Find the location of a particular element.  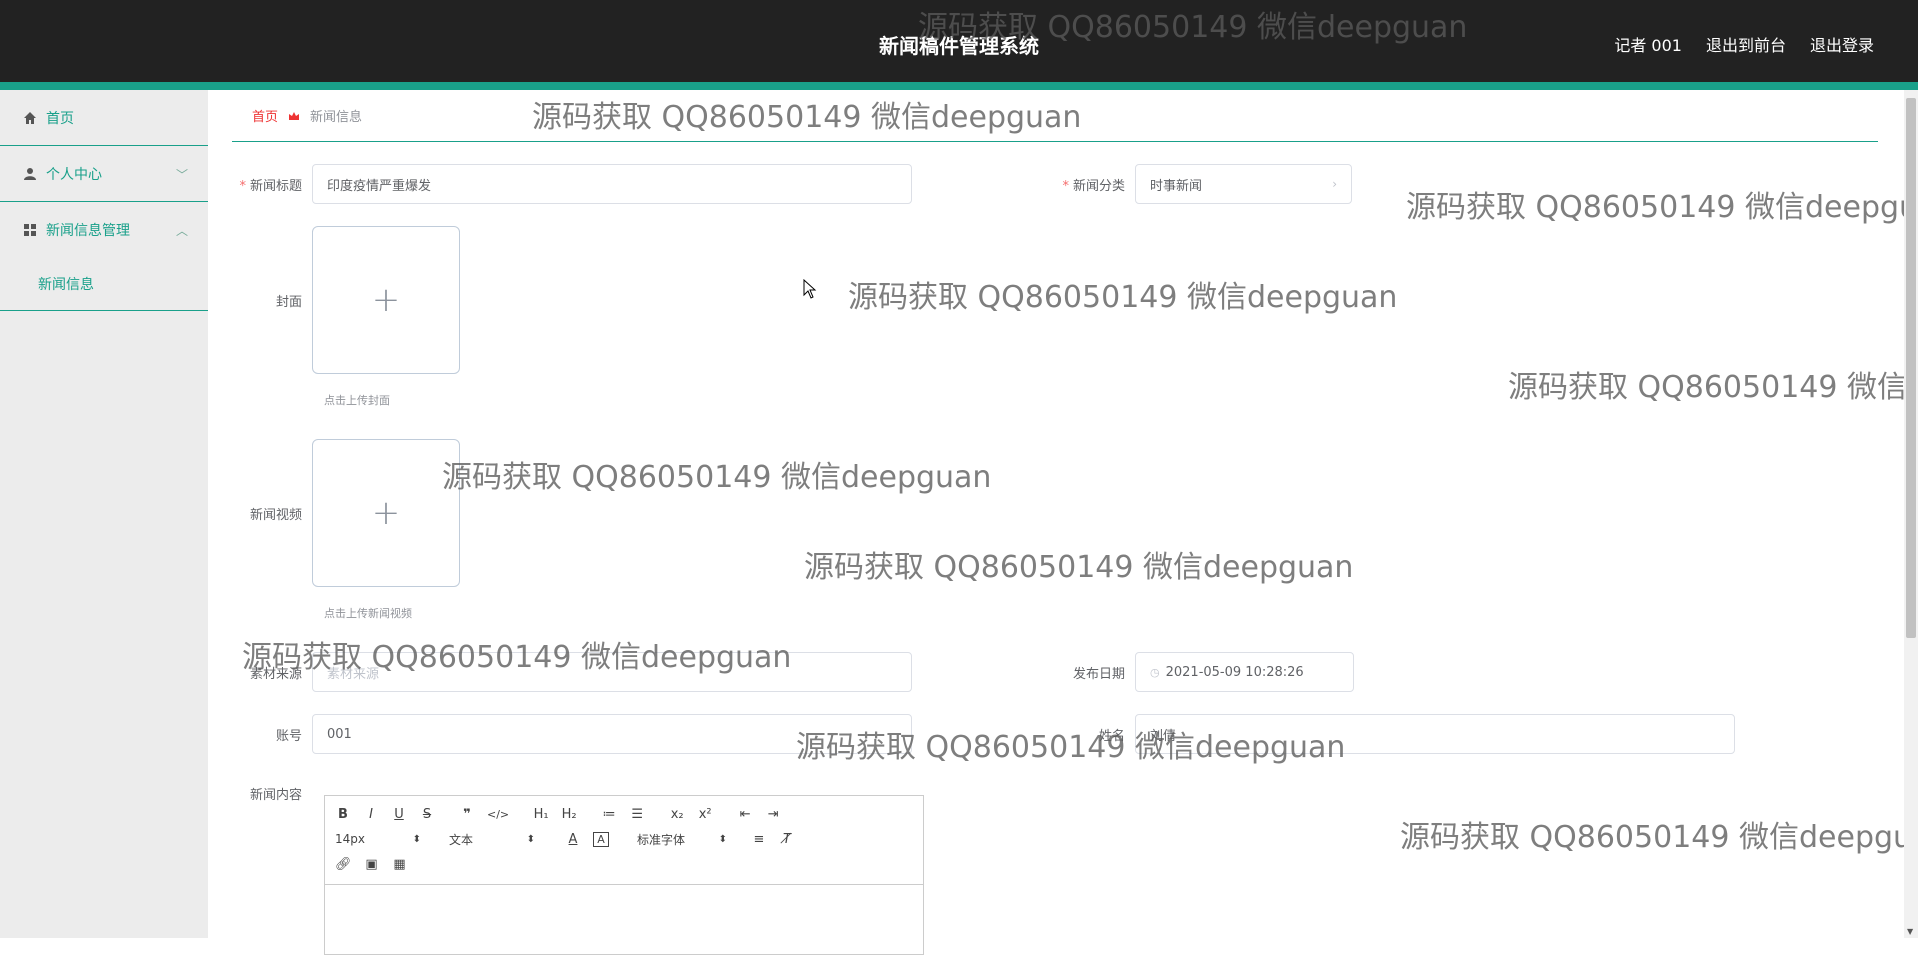

sidebar-item-label: 首页 is located at coordinates (60, 118).